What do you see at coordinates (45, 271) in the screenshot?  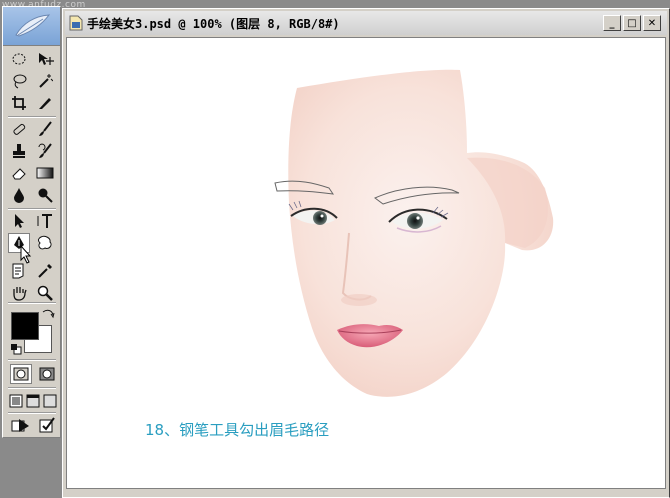 I see `eyedropper-tool-icon` at bounding box center [45, 271].